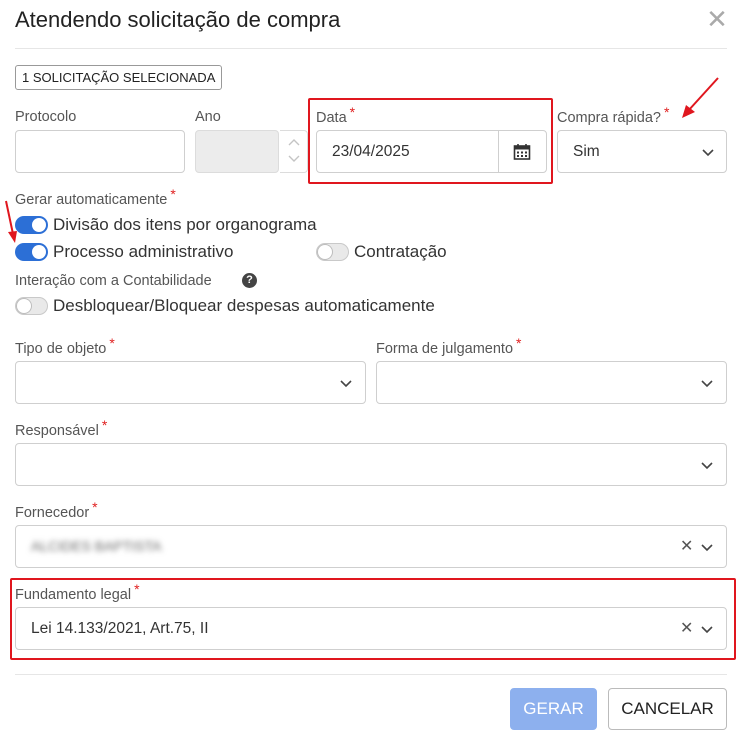 The image size is (740, 737). Describe the element at coordinates (119, 77) in the screenshot. I see `selection-badge: 1 SOLICITAÇÃO SELECIONADA` at that location.